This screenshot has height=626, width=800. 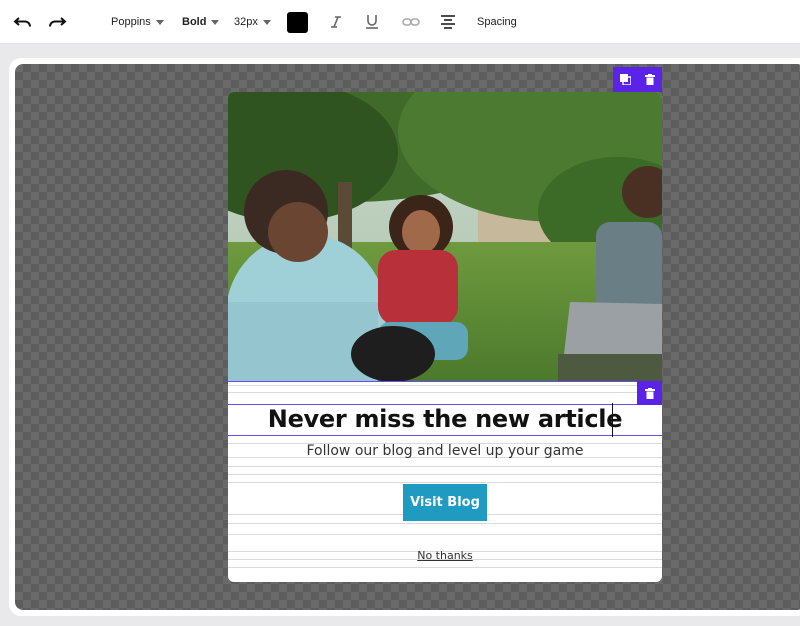 What do you see at coordinates (131, 22) in the screenshot?
I see `font-family-value: Poppins` at bounding box center [131, 22].